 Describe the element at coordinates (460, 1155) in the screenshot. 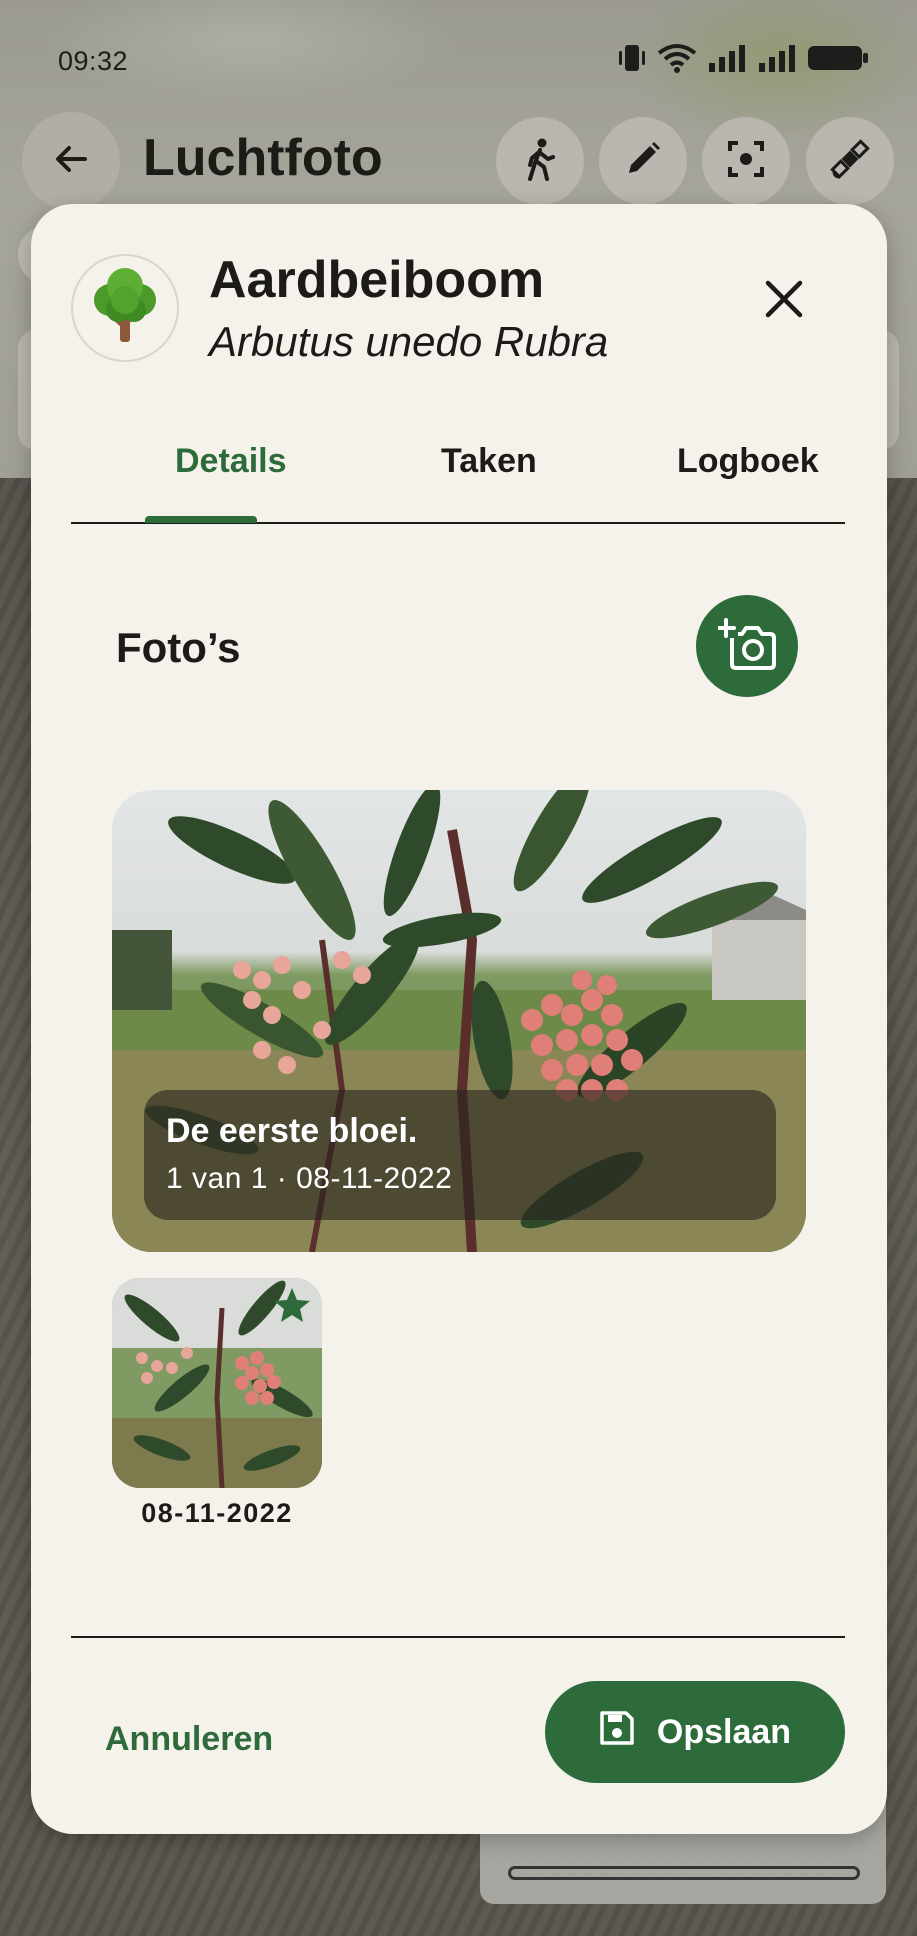

I see `photo-caption: De eerste bloei. 1 van 1 · 08-11-2022` at that location.